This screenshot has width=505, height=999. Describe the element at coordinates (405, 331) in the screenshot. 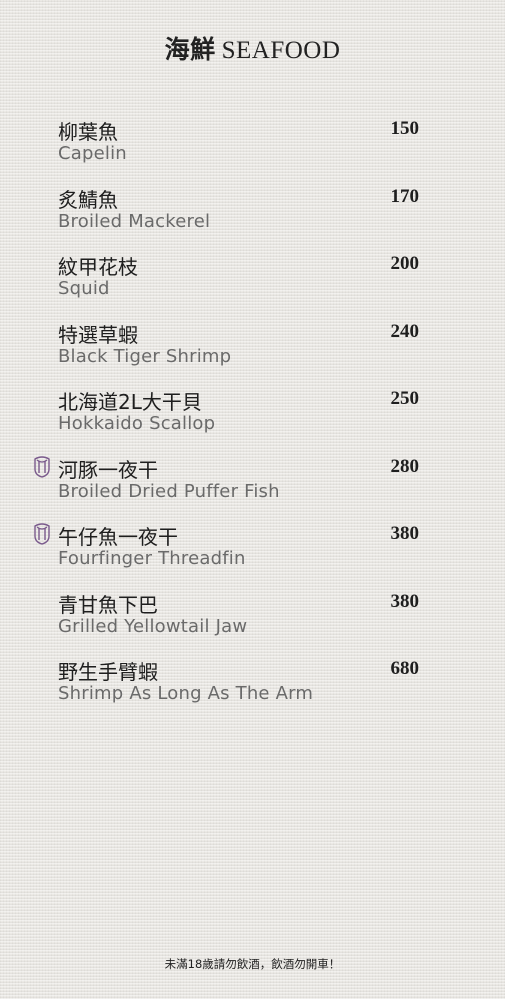

I see `item-price: 240` at that location.